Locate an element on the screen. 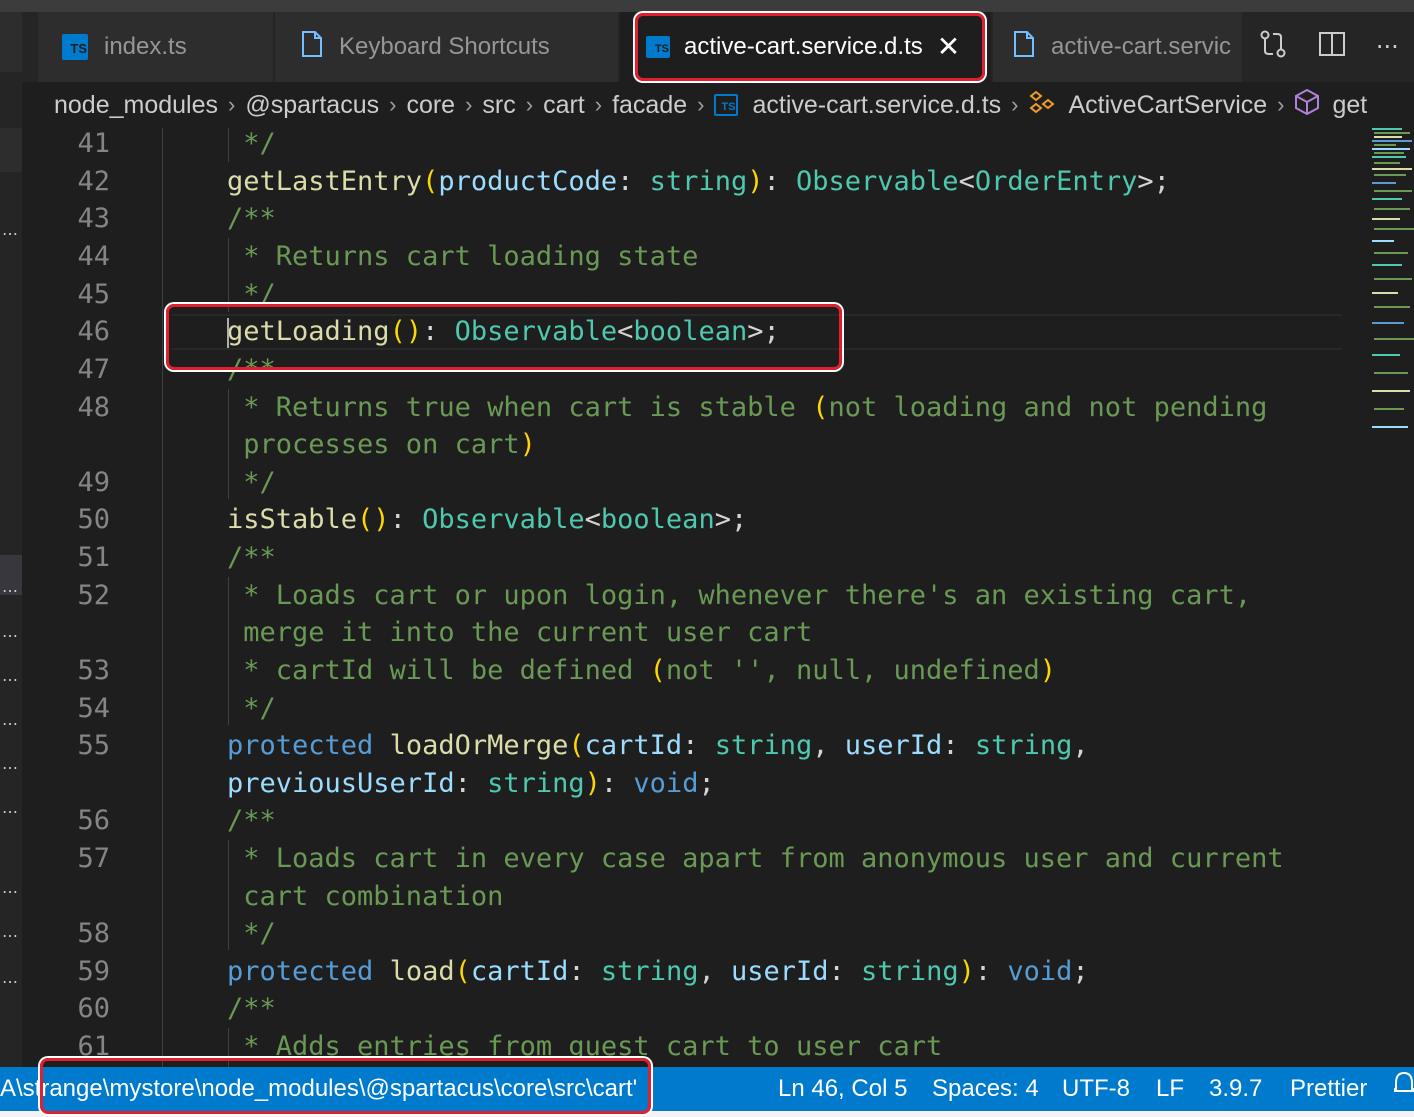 This screenshot has width=1414, height=1117. compare-changes-icon is located at coordinates (1273, 47).